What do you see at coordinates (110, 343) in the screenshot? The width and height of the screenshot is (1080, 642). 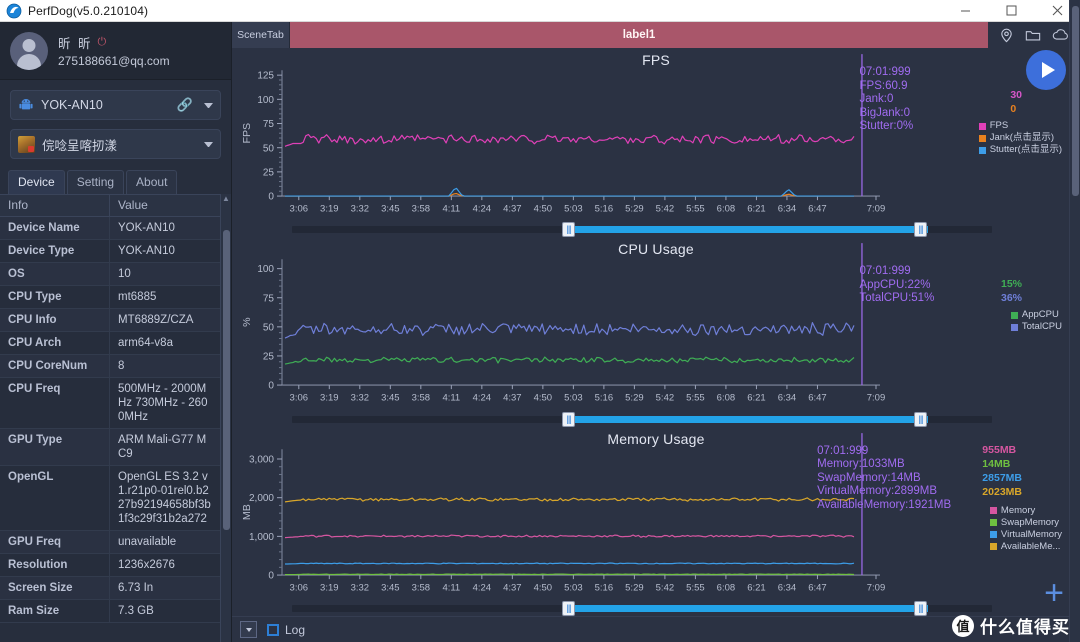 I see `table-row: CPU Arch arm64-v8a` at bounding box center [110, 343].